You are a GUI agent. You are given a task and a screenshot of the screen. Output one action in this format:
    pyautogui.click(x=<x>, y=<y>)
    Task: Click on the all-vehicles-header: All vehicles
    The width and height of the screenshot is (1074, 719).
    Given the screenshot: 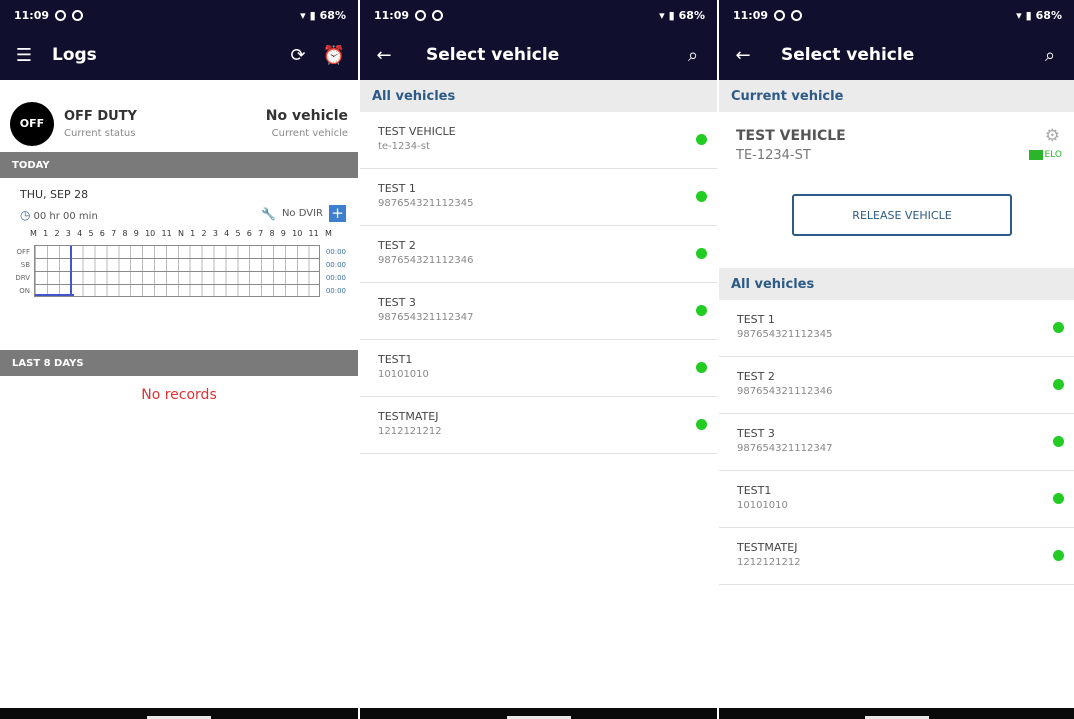 What is the action you would take?
    pyautogui.click(x=896, y=284)
    